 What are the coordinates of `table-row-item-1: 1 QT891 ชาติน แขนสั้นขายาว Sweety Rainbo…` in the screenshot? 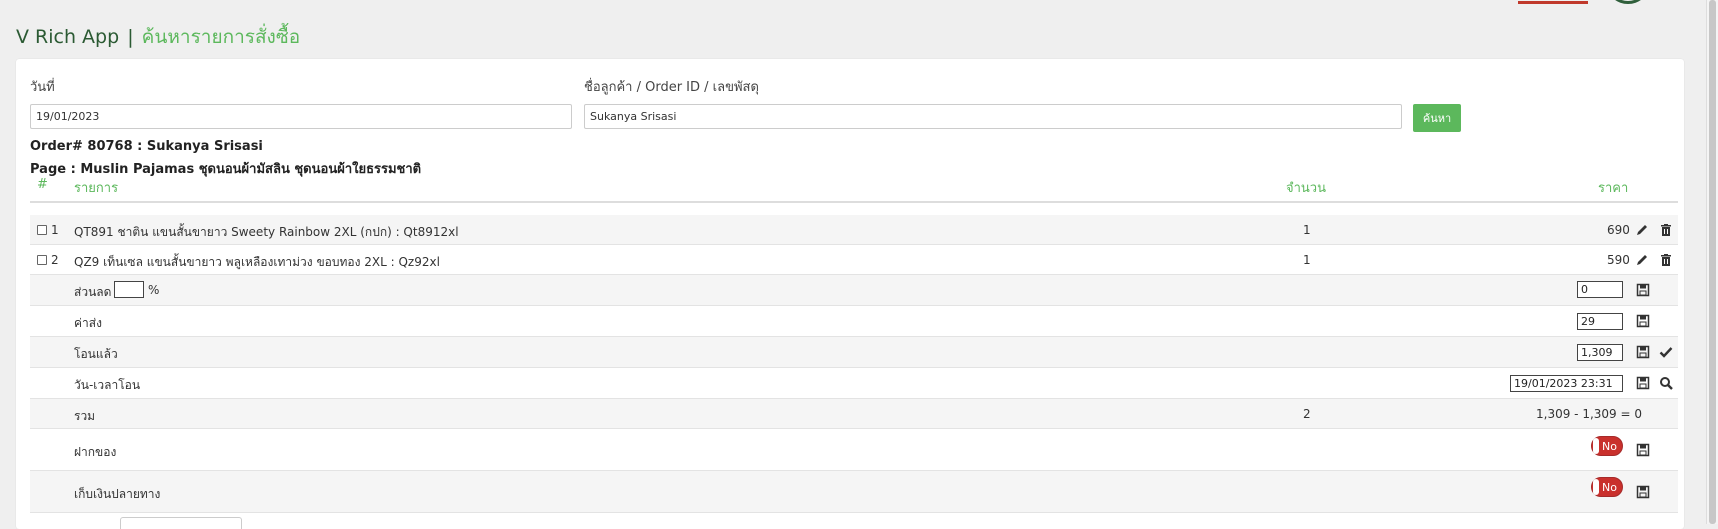 It's located at (854, 230).